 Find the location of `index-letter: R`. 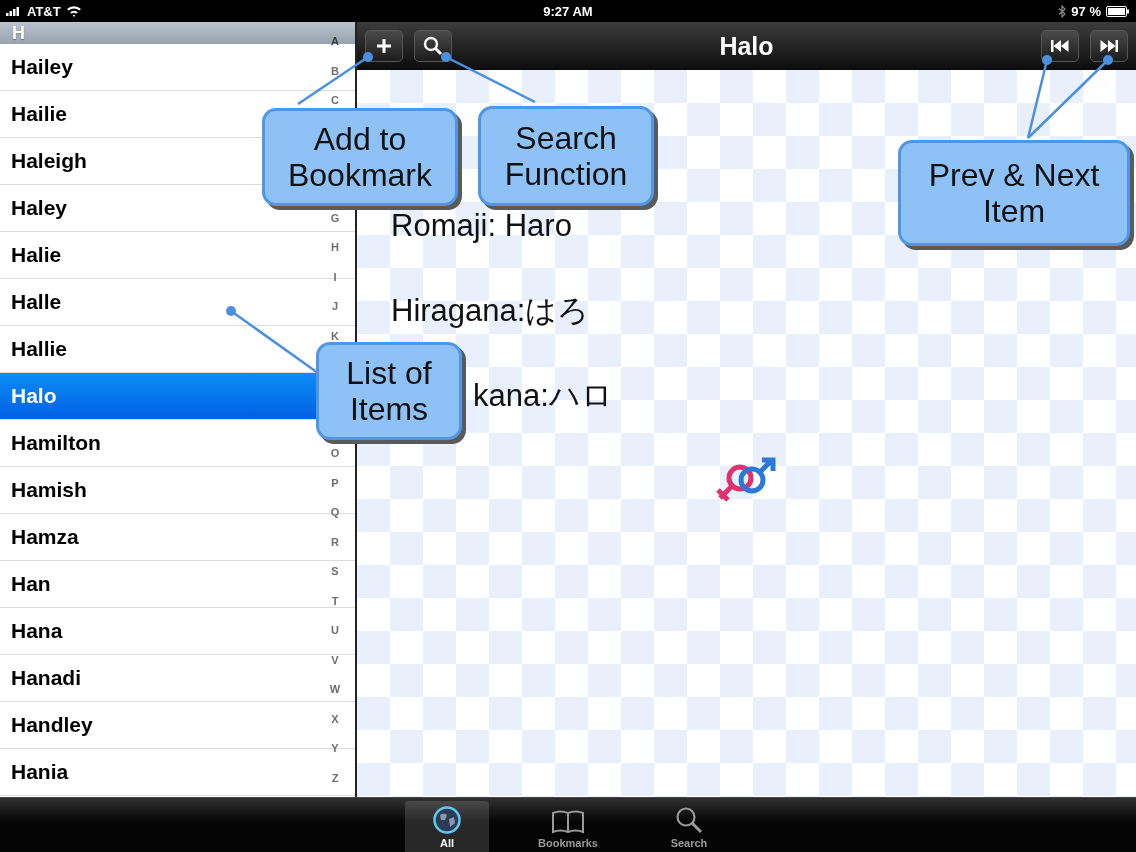

index-letter: R is located at coordinates (335, 542).